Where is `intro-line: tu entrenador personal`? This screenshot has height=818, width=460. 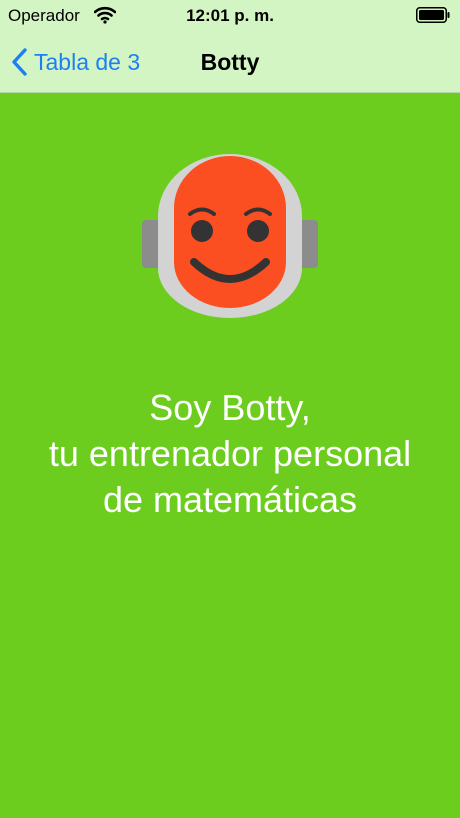 intro-line: tu entrenador personal is located at coordinates (230, 453).